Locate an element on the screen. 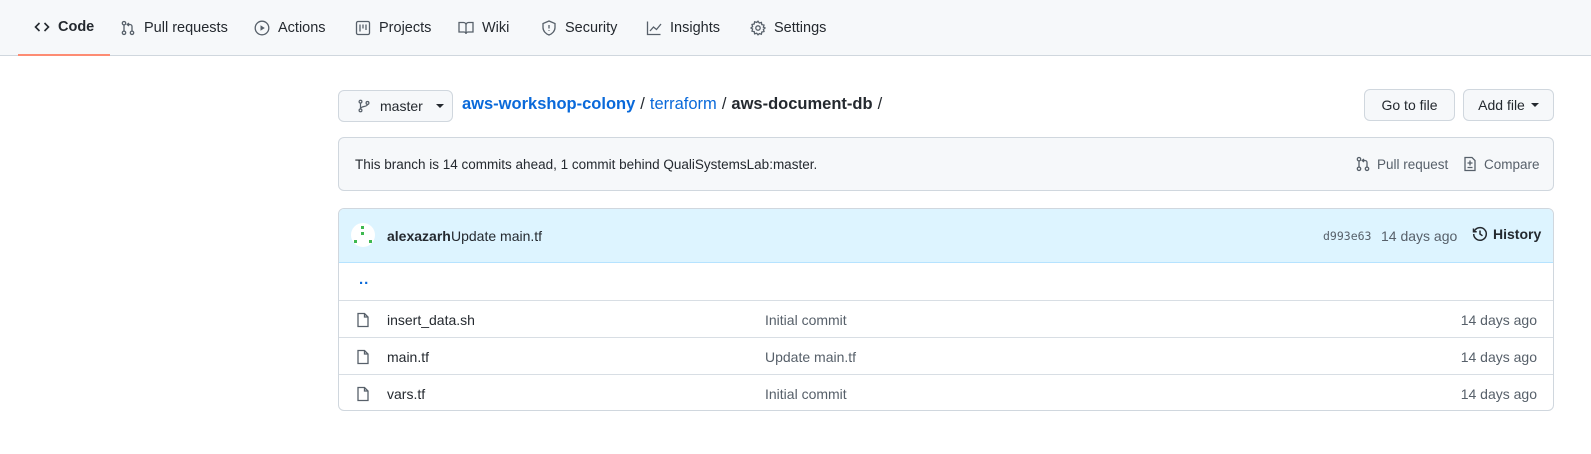 The width and height of the screenshot is (1591, 454). tab-label: Projects is located at coordinates (405, 28).